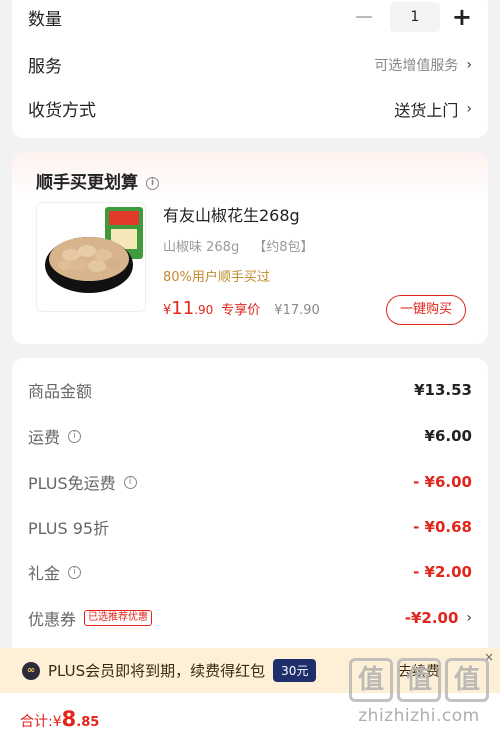 The image size is (500, 743). Describe the element at coordinates (250, 527) in the screenshot. I see `fee-row: PLUS 95折 - ¥0.68` at that location.